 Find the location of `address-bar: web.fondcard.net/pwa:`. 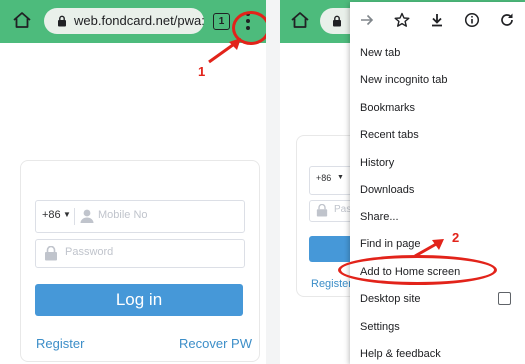

address-bar: web.fondcard.net/pwa: is located at coordinates (124, 21).